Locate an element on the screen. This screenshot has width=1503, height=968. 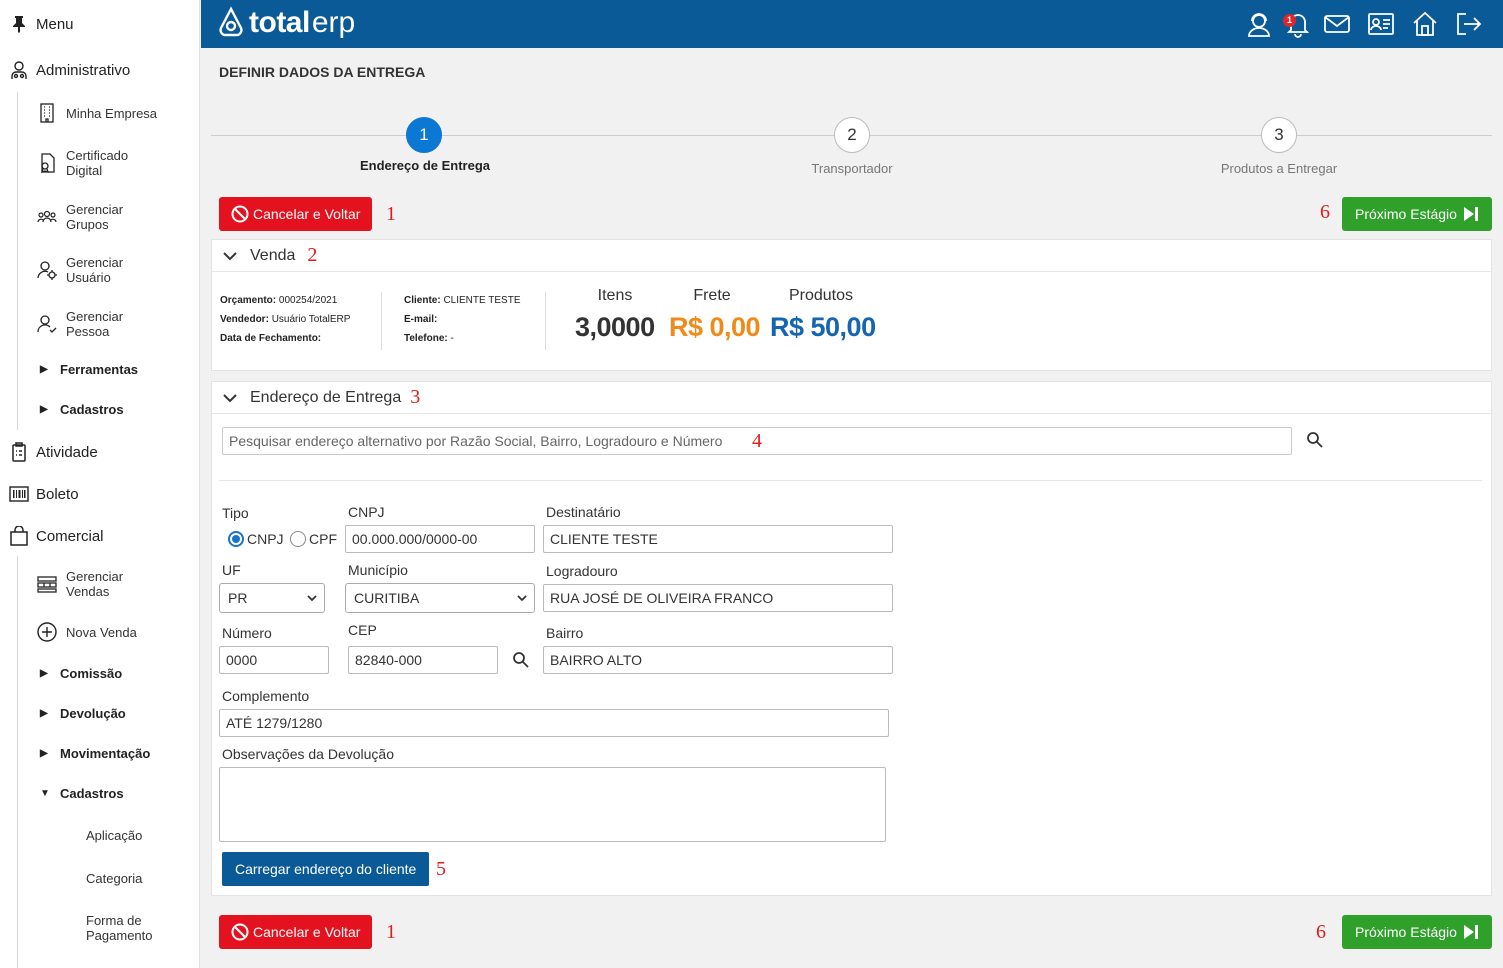
sidebar-label-cadastros-comercial: Cadastros is located at coordinates (92, 793).